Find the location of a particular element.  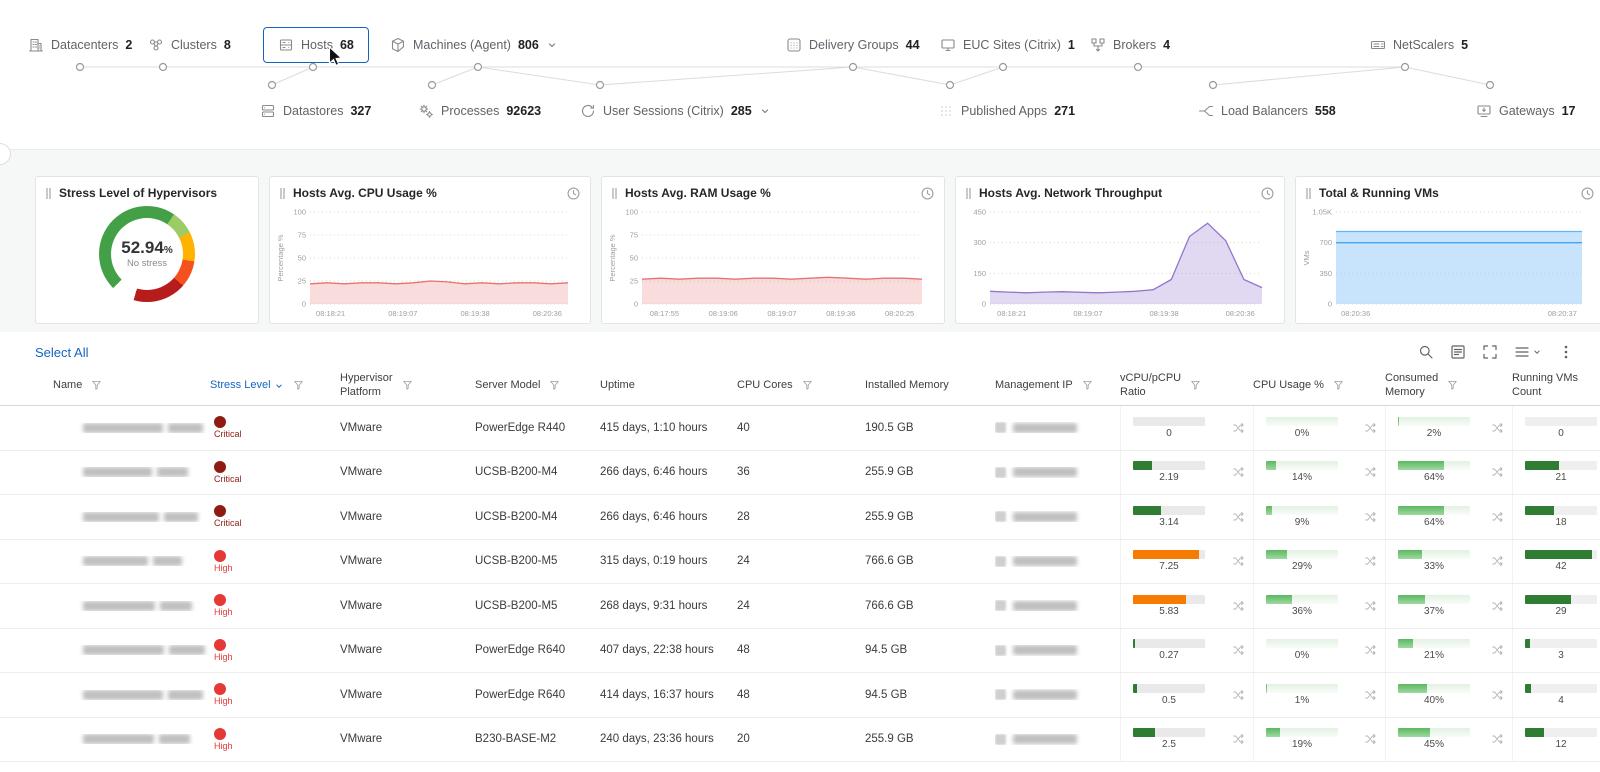

kebab-menu-icon is located at coordinates (1566, 352).